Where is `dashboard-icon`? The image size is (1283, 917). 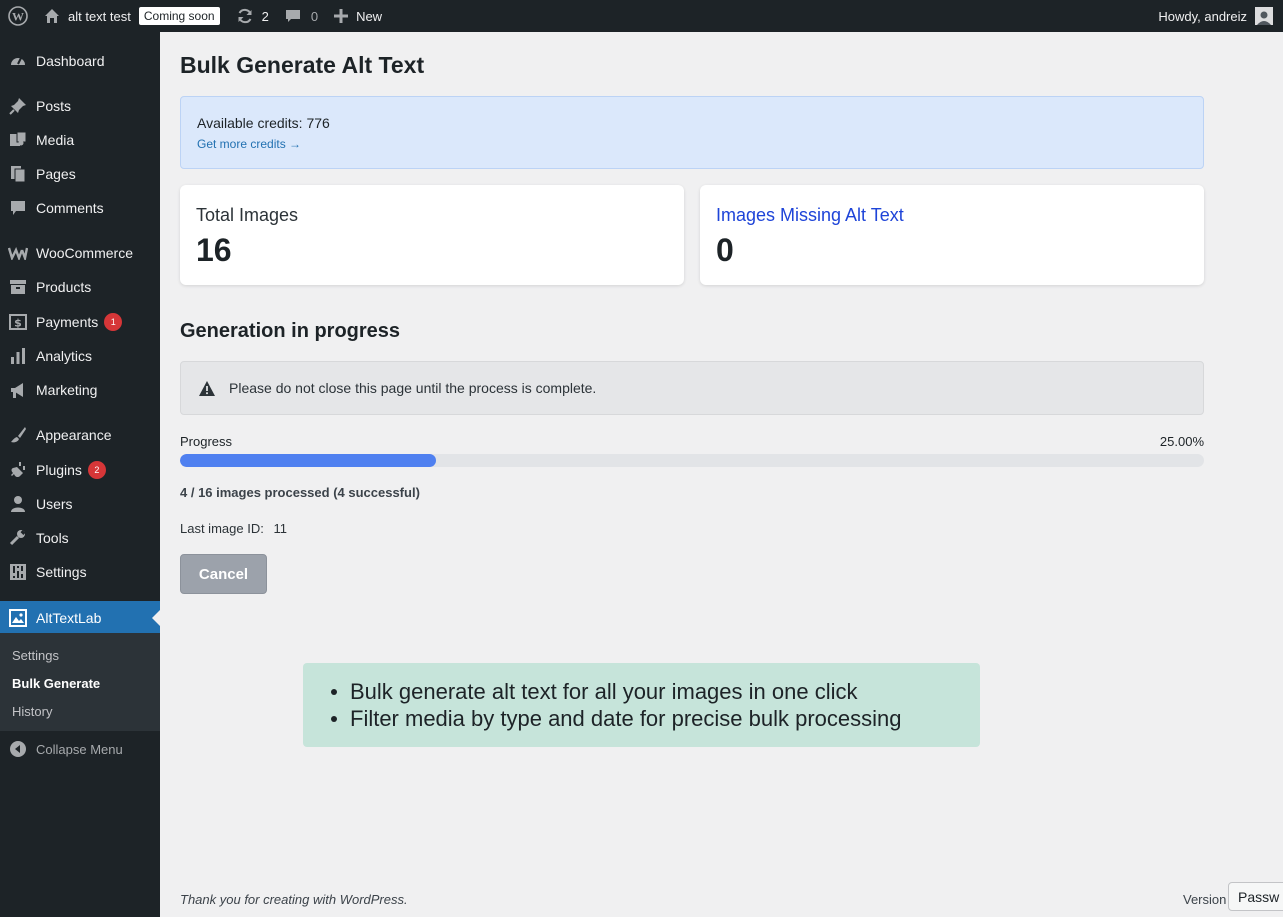
dashboard-icon is located at coordinates (18, 61).